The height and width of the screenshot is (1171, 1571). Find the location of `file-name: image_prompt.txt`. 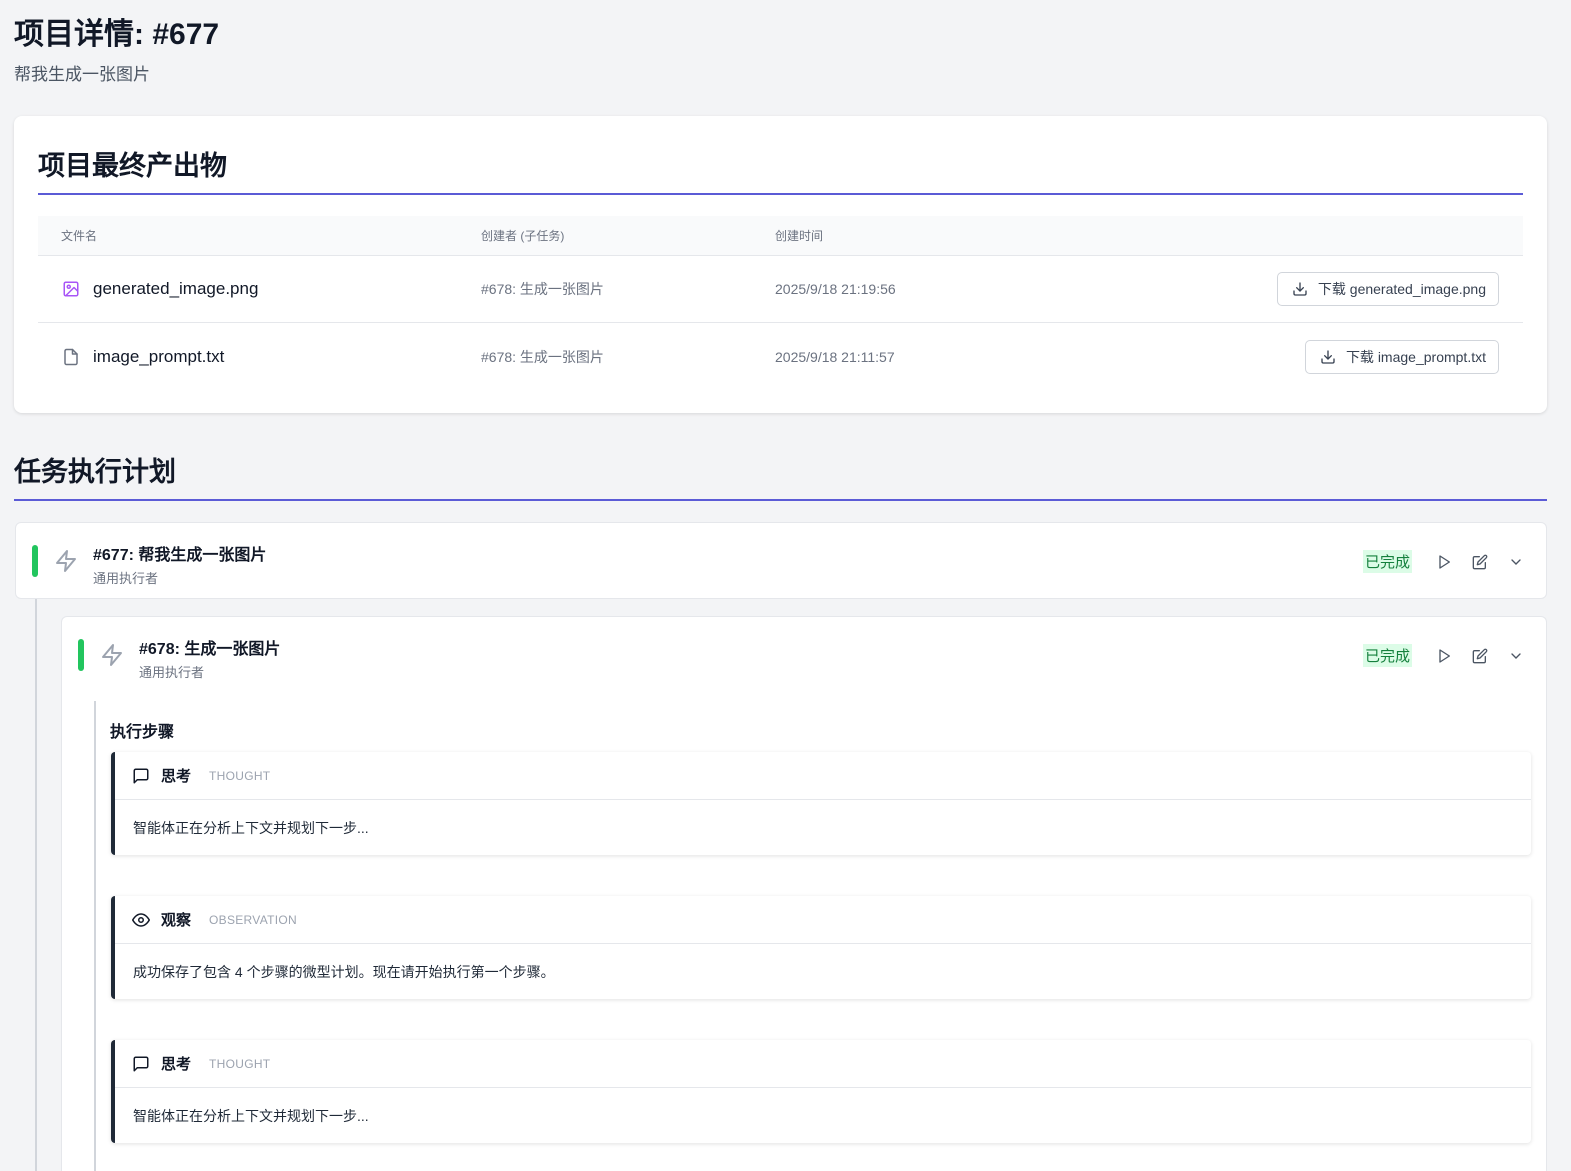

file-name: image_prompt.txt is located at coordinates (159, 356).